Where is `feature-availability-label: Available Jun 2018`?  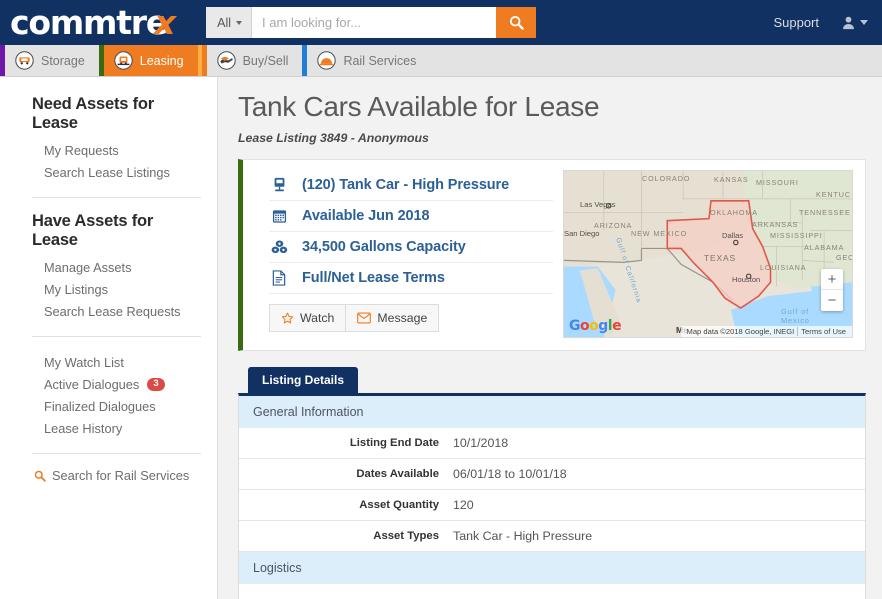 feature-availability-label: Available Jun 2018 is located at coordinates (366, 216).